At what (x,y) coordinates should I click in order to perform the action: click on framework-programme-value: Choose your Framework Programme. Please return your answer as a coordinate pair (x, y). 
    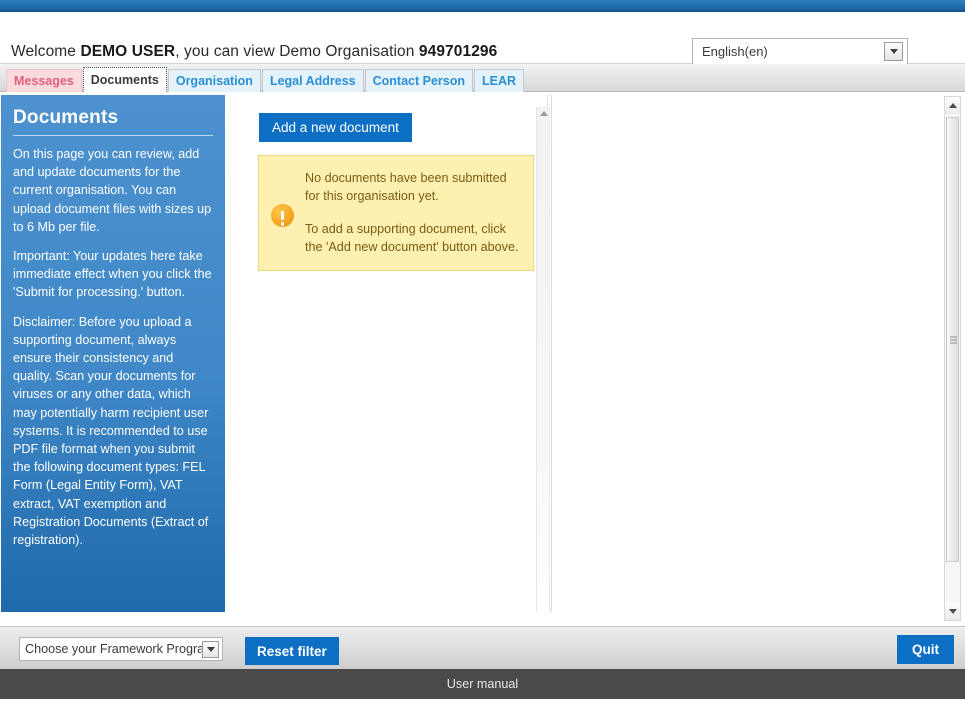
    Looking at the image, I should click on (113, 649).